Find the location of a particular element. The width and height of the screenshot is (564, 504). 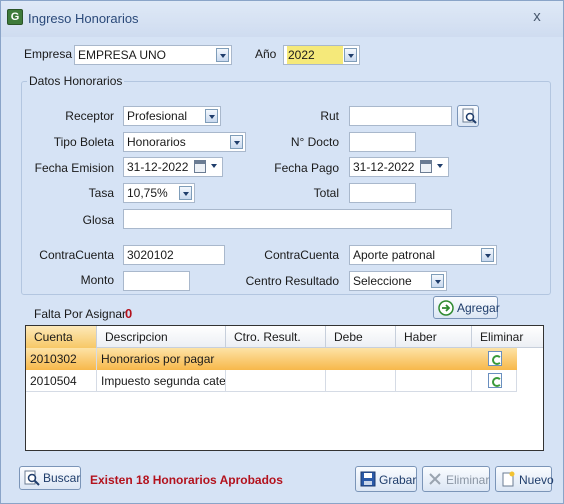

anio-value: 2022 is located at coordinates (315, 55).